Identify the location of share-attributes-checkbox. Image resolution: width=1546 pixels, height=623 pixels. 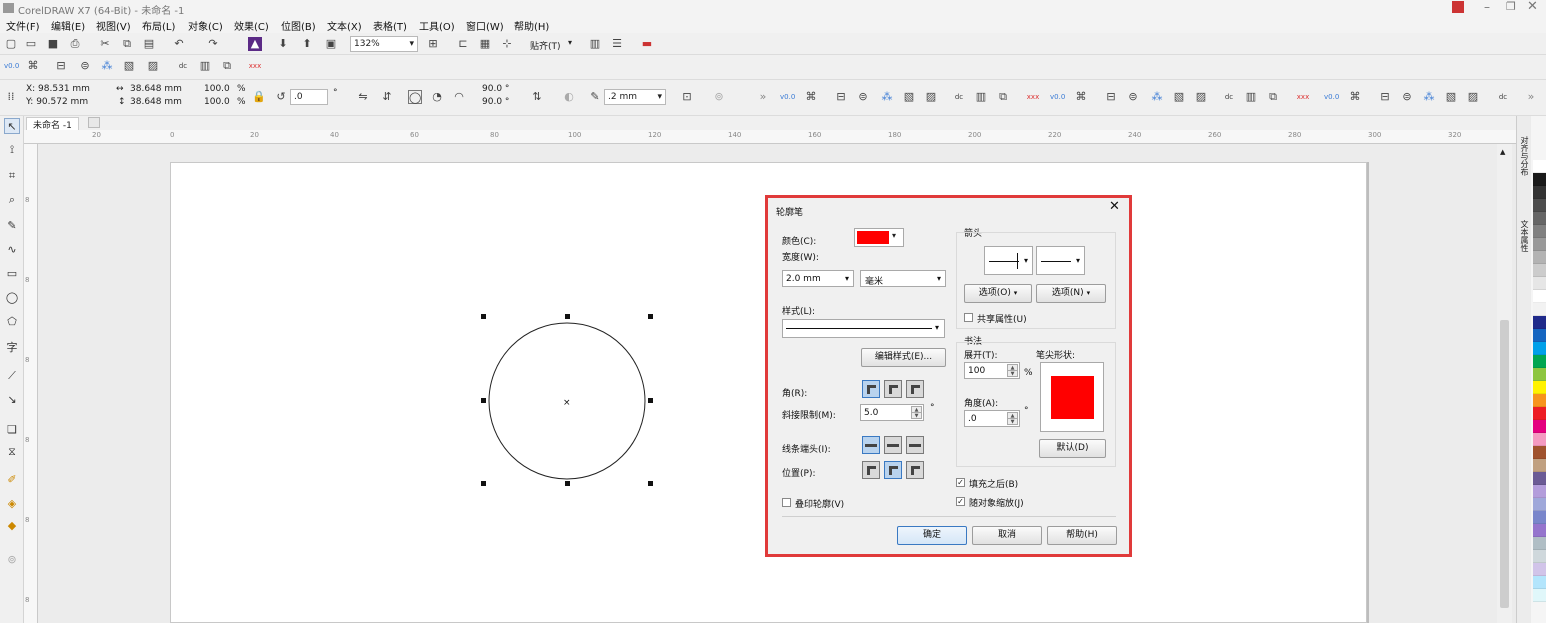
(968, 317).